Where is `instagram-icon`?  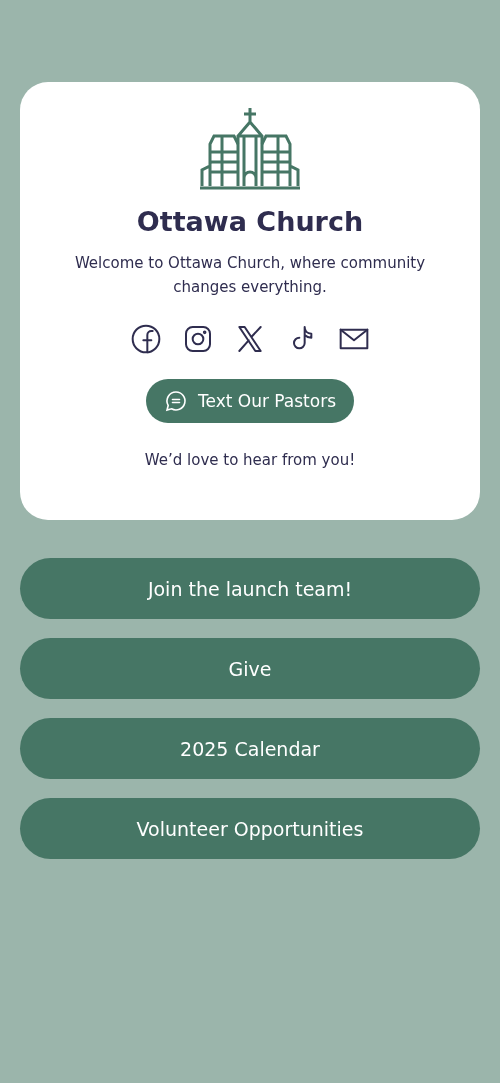 instagram-icon is located at coordinates (198, 339).